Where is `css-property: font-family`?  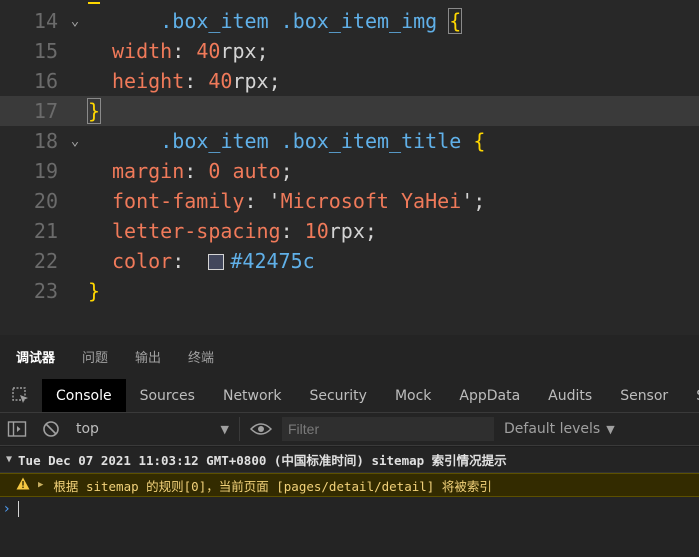 css-property: font-family is located at coordinates (178, 201).